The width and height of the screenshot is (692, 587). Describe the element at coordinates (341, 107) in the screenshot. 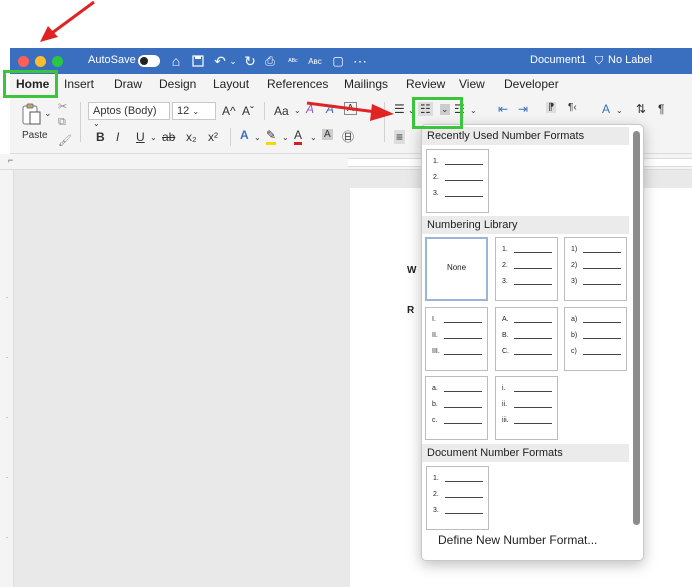

I see `arrow-to-numbering` at that location.